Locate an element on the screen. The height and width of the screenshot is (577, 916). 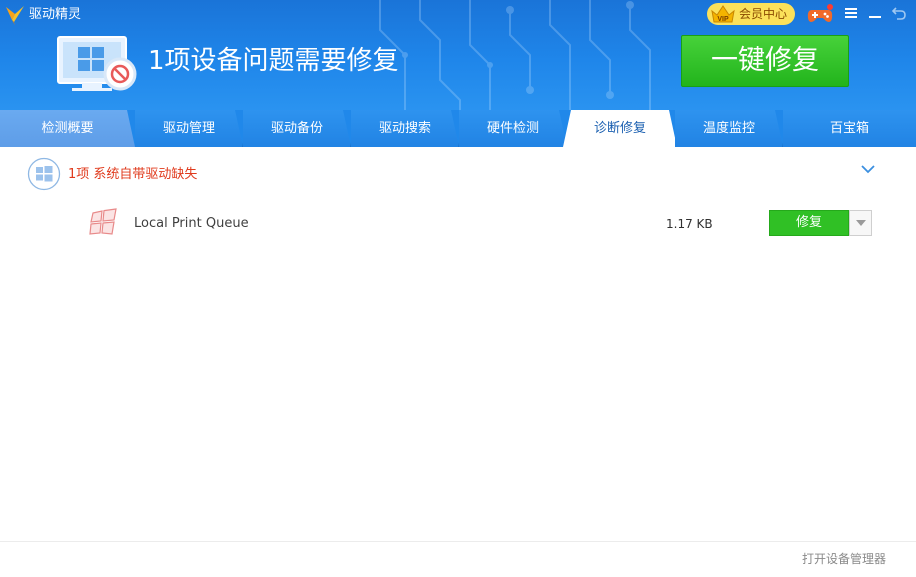
monitor-repair-icon is located at coordinates (97, 63).